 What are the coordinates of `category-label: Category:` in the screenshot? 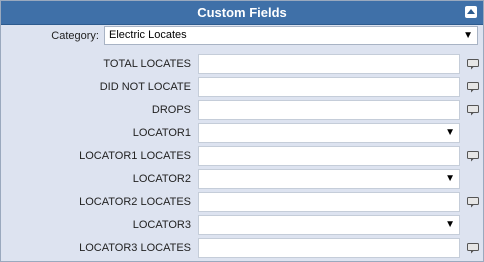 It's located at (75, 36).